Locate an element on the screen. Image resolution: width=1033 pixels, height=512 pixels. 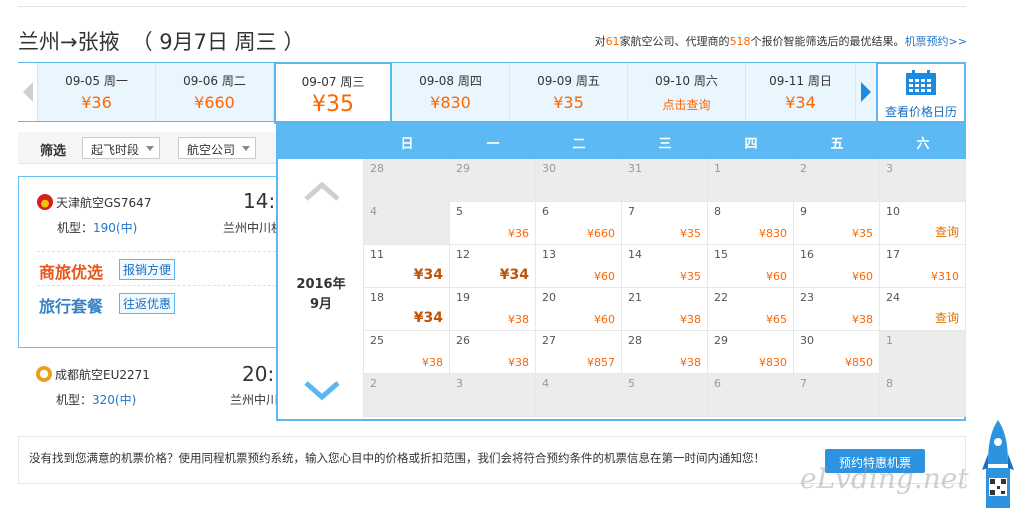
calendar-weekday-header: 日 一 二 三 四 五 六 is located at coordinates (621, 143).